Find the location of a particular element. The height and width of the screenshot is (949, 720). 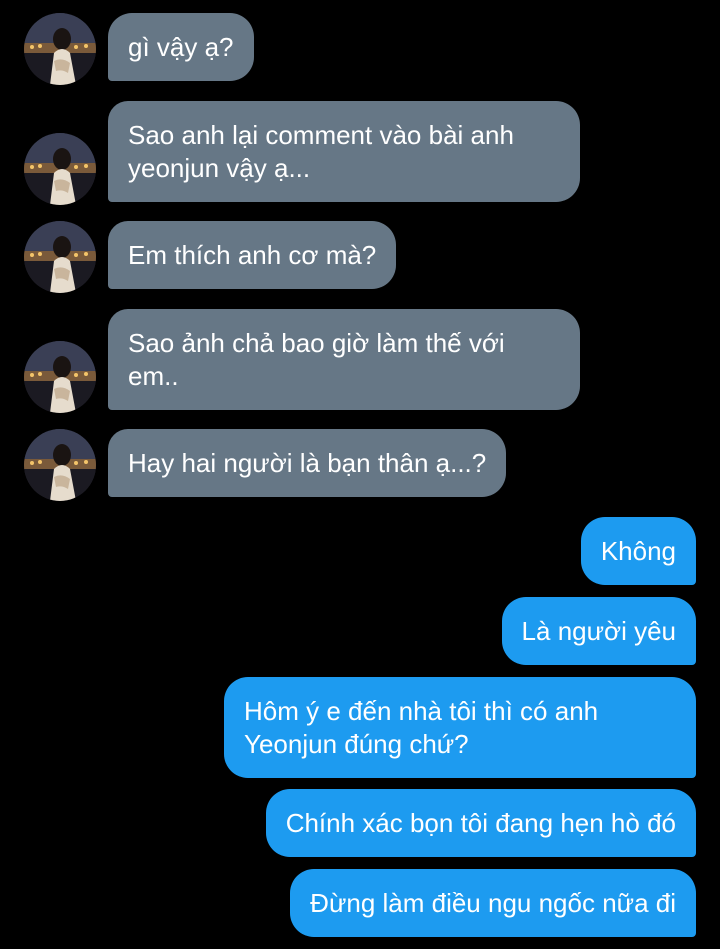

outgoing-message: Là người yêu is located at coordinates (598, 631).